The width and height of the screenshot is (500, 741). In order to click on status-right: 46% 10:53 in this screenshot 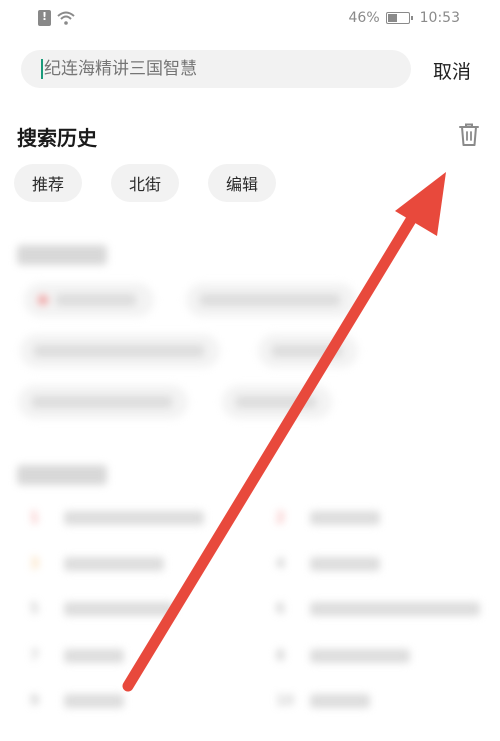, I will do `click(404, 18)`.